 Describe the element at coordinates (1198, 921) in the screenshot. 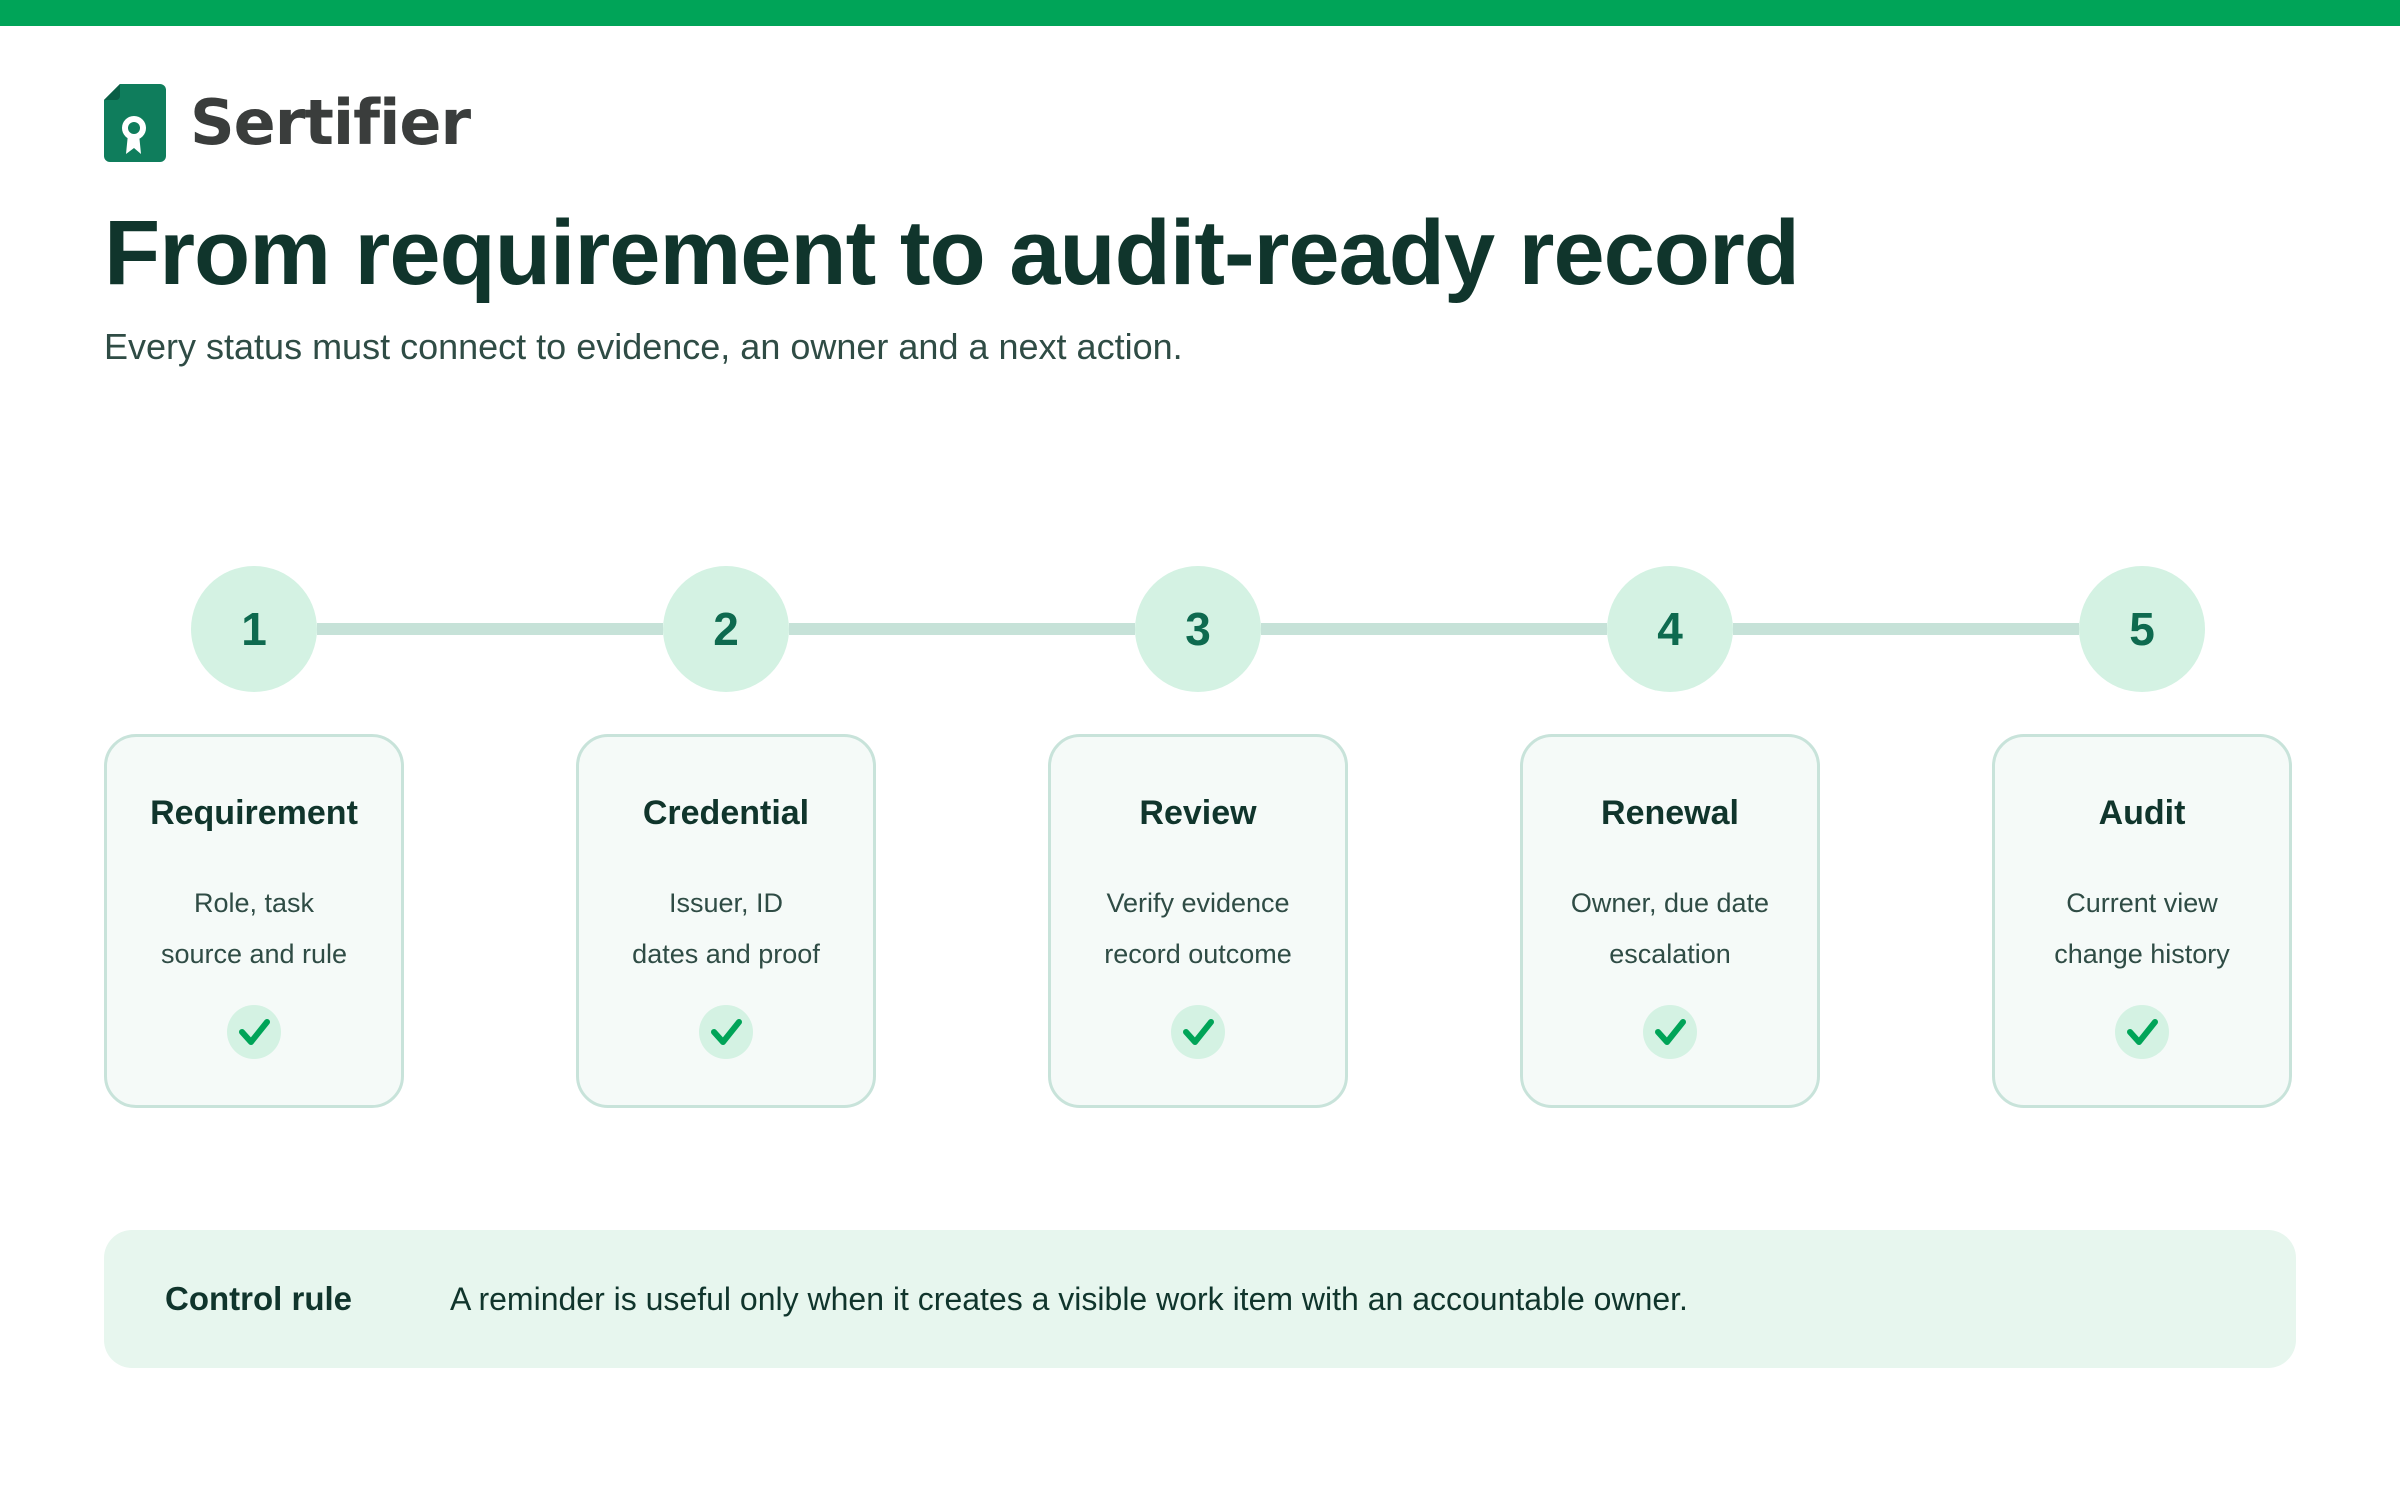

I see `step-card: Review Verify evidence record outcome` at that location.